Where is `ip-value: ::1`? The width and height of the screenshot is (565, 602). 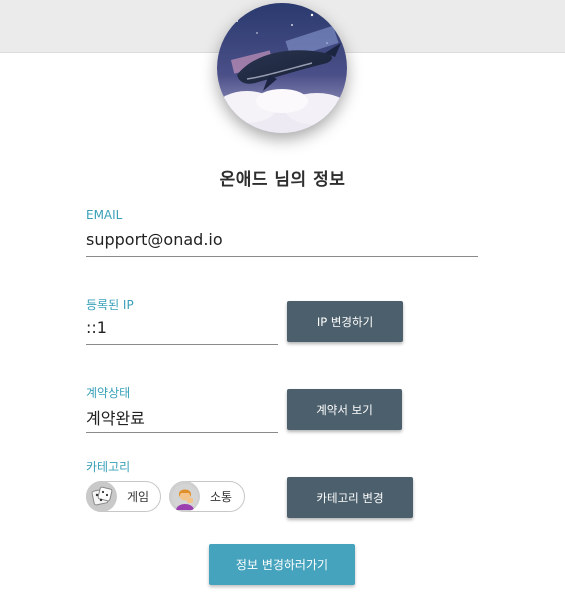
ip-value: ::1 is located at coordinates (96, 327).